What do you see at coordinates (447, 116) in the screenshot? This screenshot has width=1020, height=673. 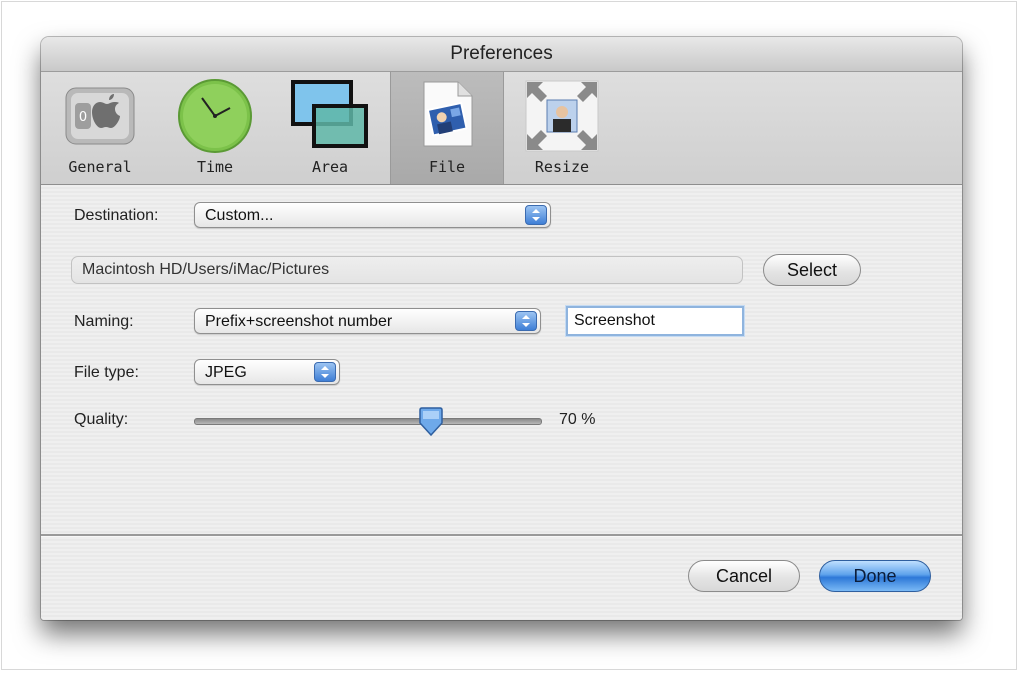 I see `file-icon` at bounding box center [447, 116].